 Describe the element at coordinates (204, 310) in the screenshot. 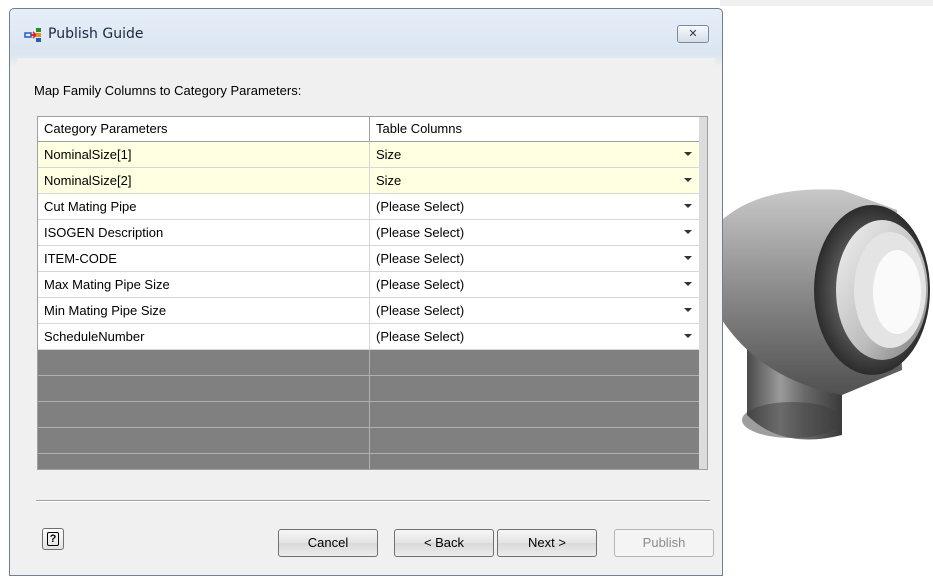

I see `category-parameter-cell: Min Mating Pipe Size` at that location.